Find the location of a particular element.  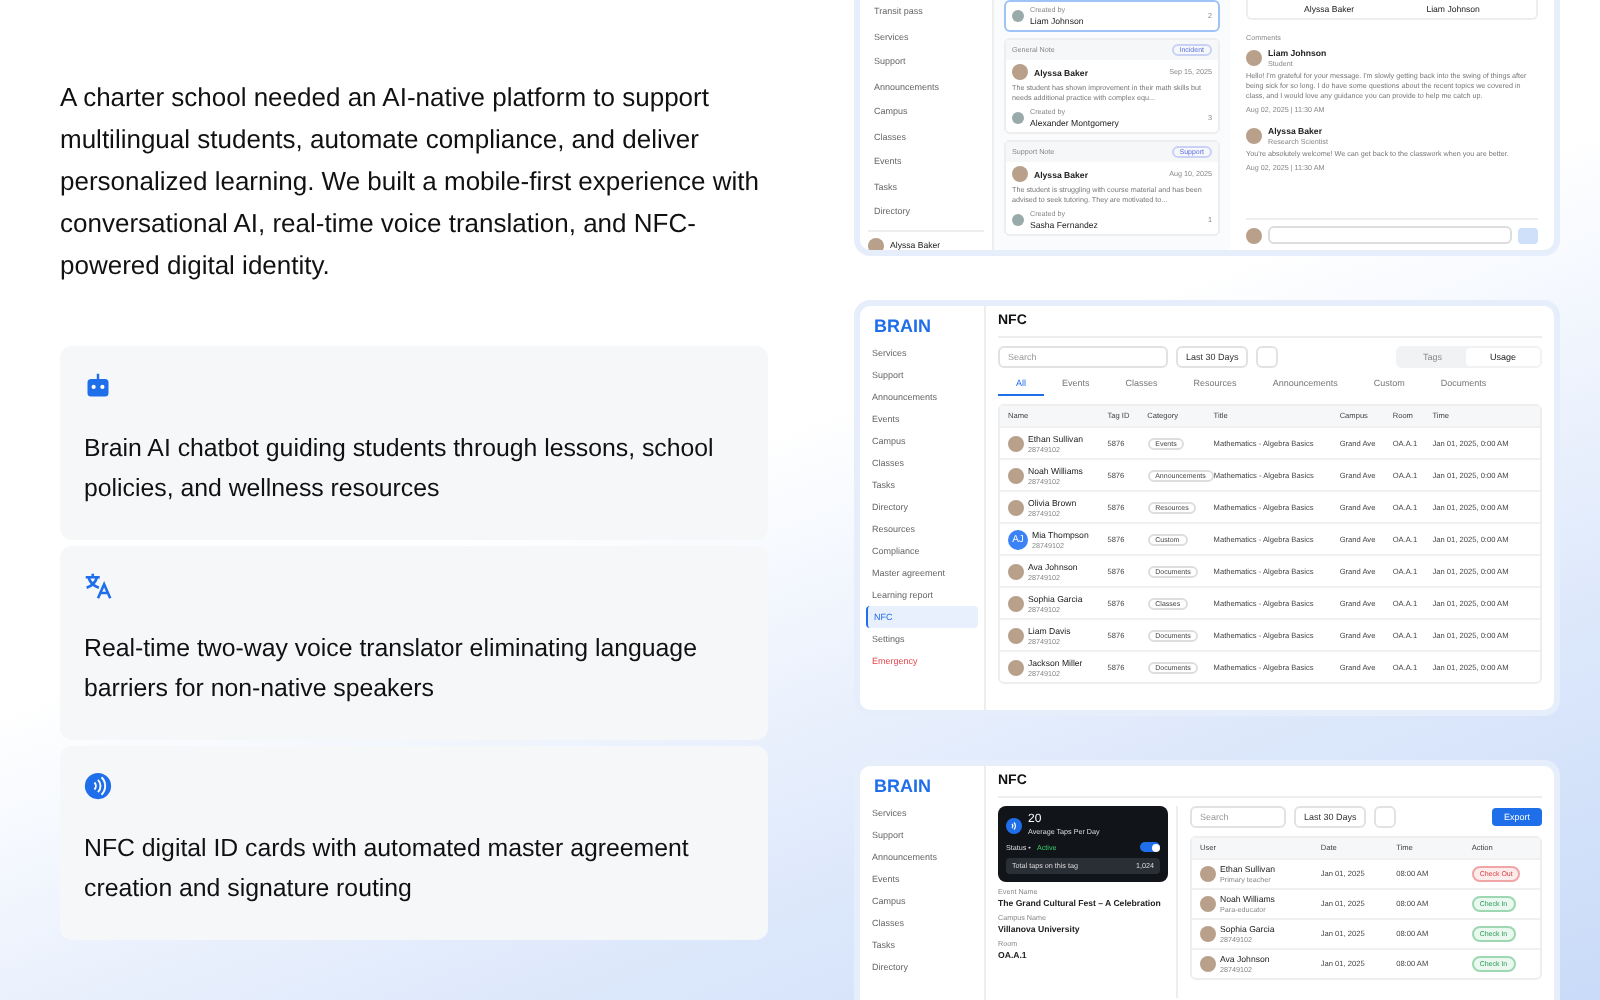

feature-text: NFC digital ID cards with automated master agreement creation and signature routing is located at coordinates (387, 869).